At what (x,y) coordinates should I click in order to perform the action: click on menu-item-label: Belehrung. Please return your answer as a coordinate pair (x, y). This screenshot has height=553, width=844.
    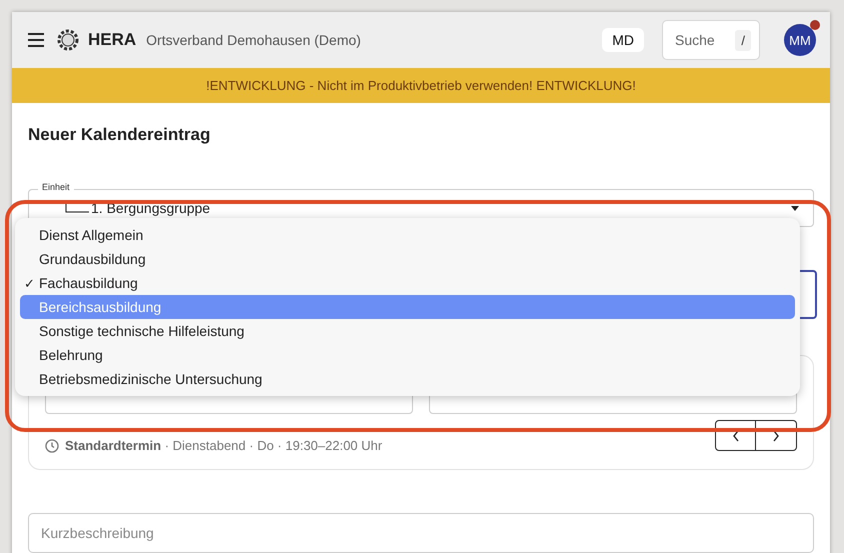
    Looking at the image, I should click on (71, 355).